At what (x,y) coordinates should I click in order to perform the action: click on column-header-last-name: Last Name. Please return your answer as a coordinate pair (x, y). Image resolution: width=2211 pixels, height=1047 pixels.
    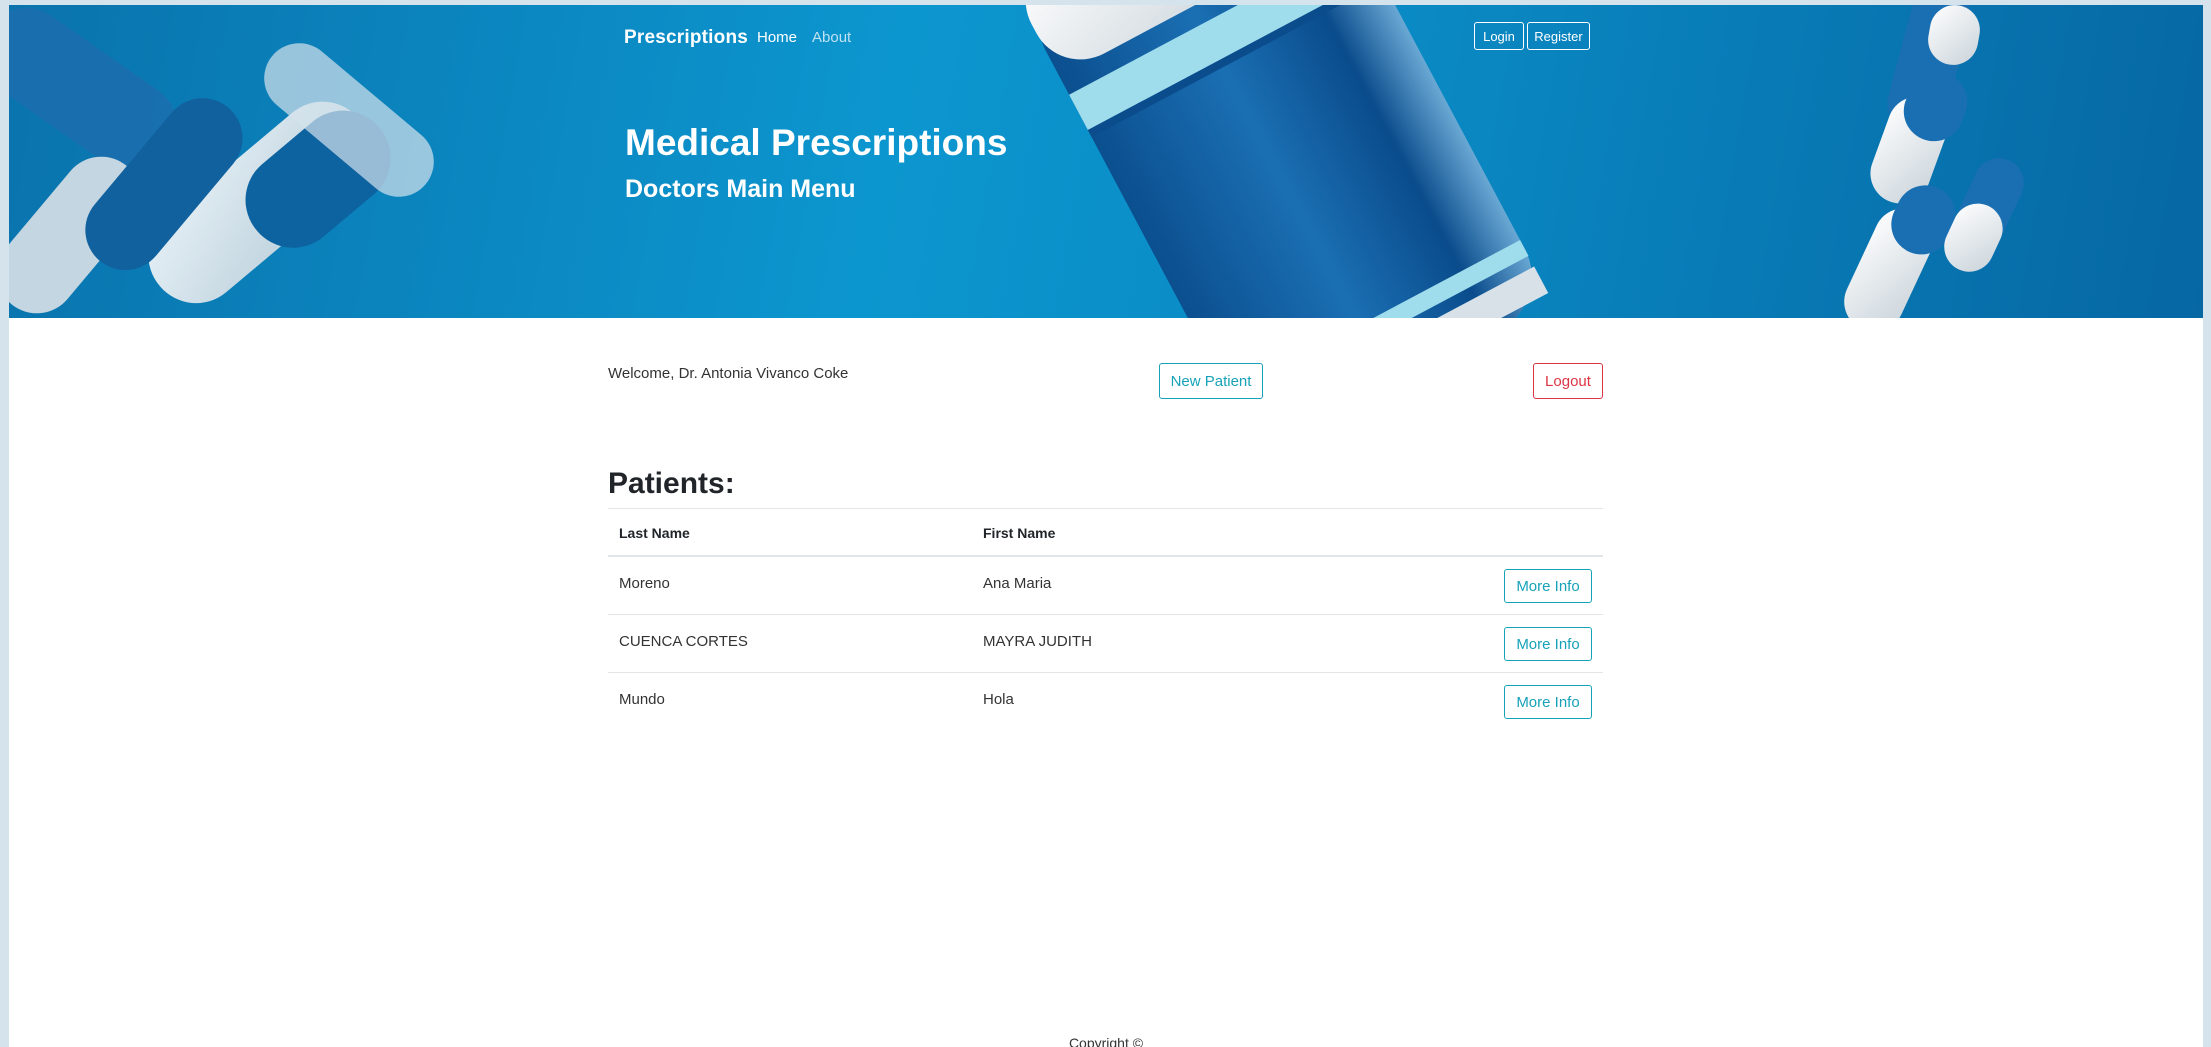
    Looking at the image, I should click on (654, 533).